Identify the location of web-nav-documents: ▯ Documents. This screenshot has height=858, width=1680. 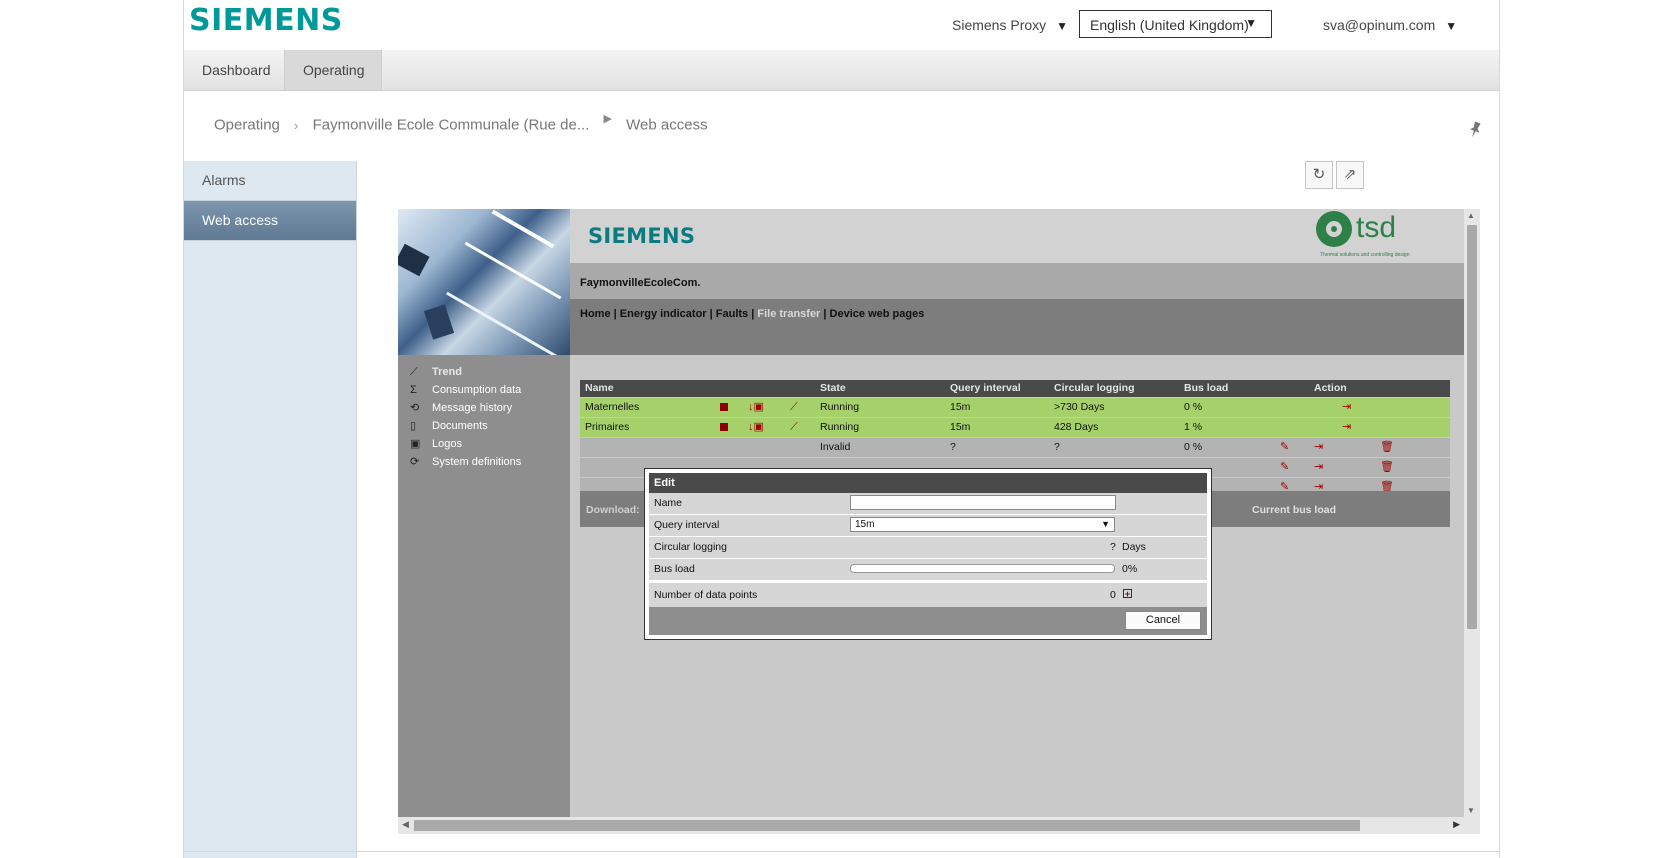
(465, 426).